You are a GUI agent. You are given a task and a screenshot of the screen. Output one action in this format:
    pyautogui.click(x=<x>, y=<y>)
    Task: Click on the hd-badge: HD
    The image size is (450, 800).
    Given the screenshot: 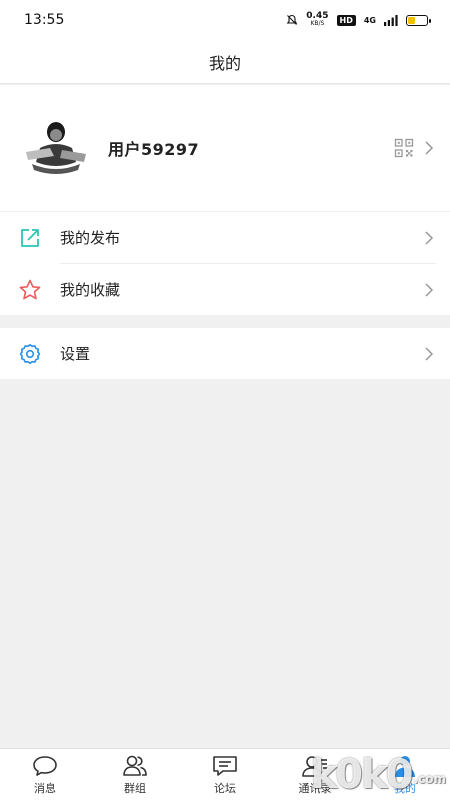 What is the action you would take?
    pyautogui.click(x=346, y=20)
    